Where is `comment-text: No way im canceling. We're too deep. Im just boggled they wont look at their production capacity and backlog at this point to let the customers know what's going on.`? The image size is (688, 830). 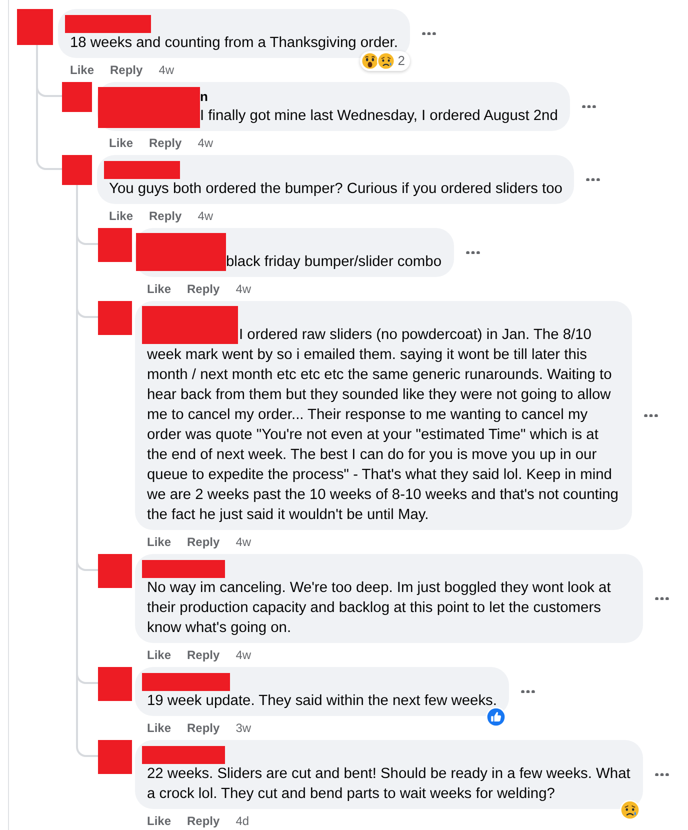 comment-text: No way im canceling. We're too deep. Im just boggled they wont look at their production capacity and backlog at this point to let the customers know what's going on. is located at coordinates (379, 608).